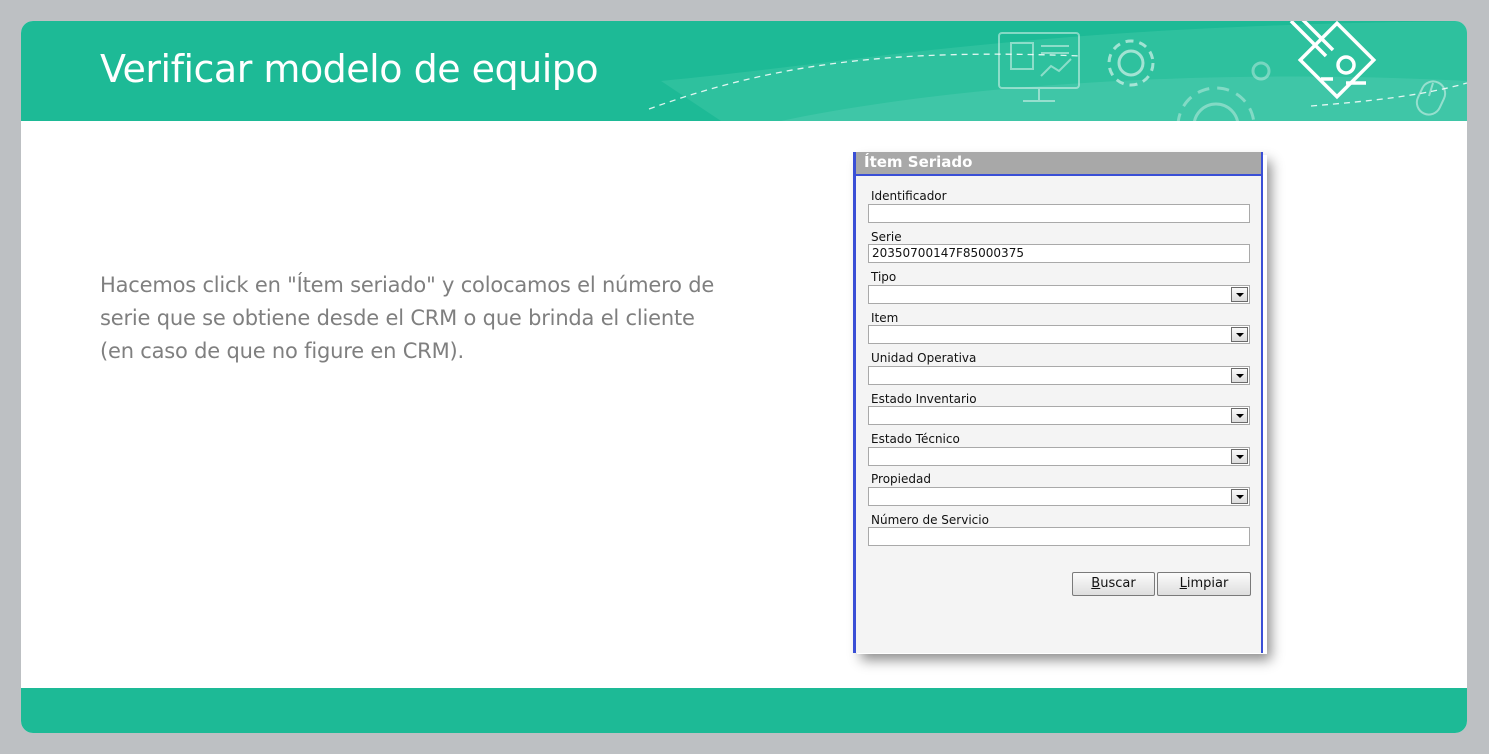 The width and height of the screenshot is (1489, 754). Describe the element at coordinates (885, 318) in the screenshot. I see `item-label: Item` at that location.